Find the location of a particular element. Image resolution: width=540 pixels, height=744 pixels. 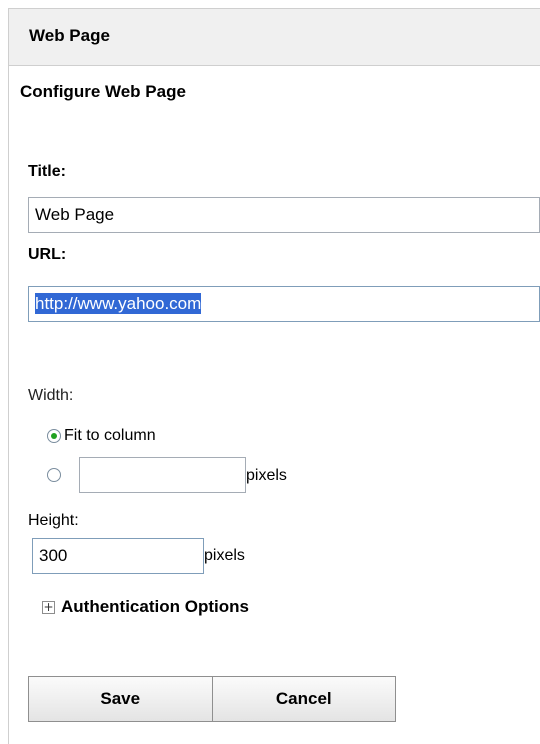

width-label: Width: is located at coordinates (51, 395).